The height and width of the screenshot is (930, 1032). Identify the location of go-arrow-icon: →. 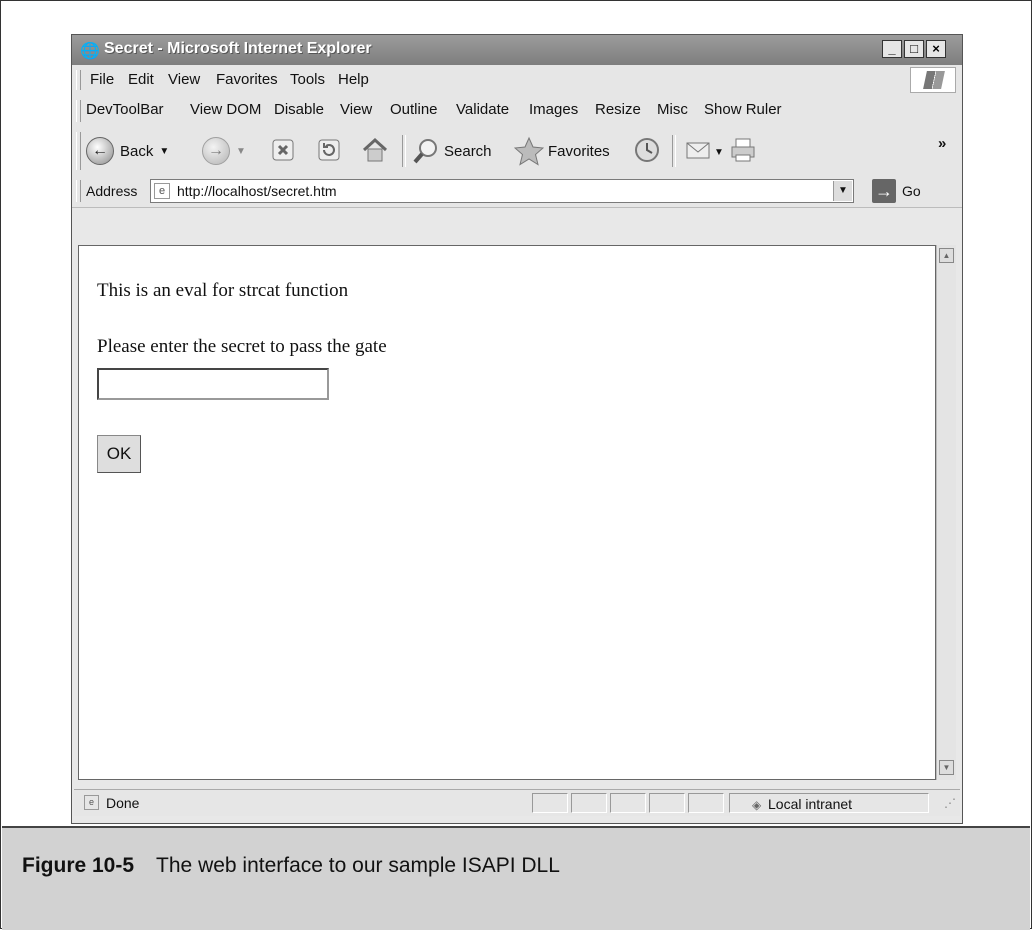
(884, 191).